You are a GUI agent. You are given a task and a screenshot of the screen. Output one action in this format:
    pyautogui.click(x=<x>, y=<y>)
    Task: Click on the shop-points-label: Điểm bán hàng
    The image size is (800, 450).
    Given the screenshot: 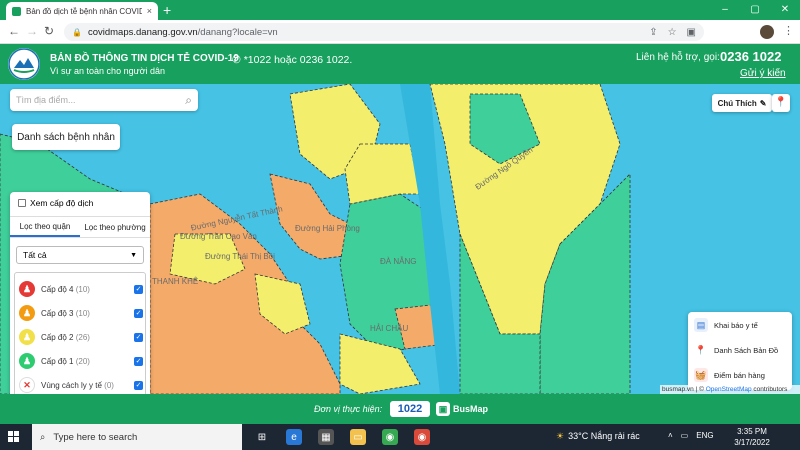 What is the action you would take?
    pyautogui.click(x=739, y=375)
    